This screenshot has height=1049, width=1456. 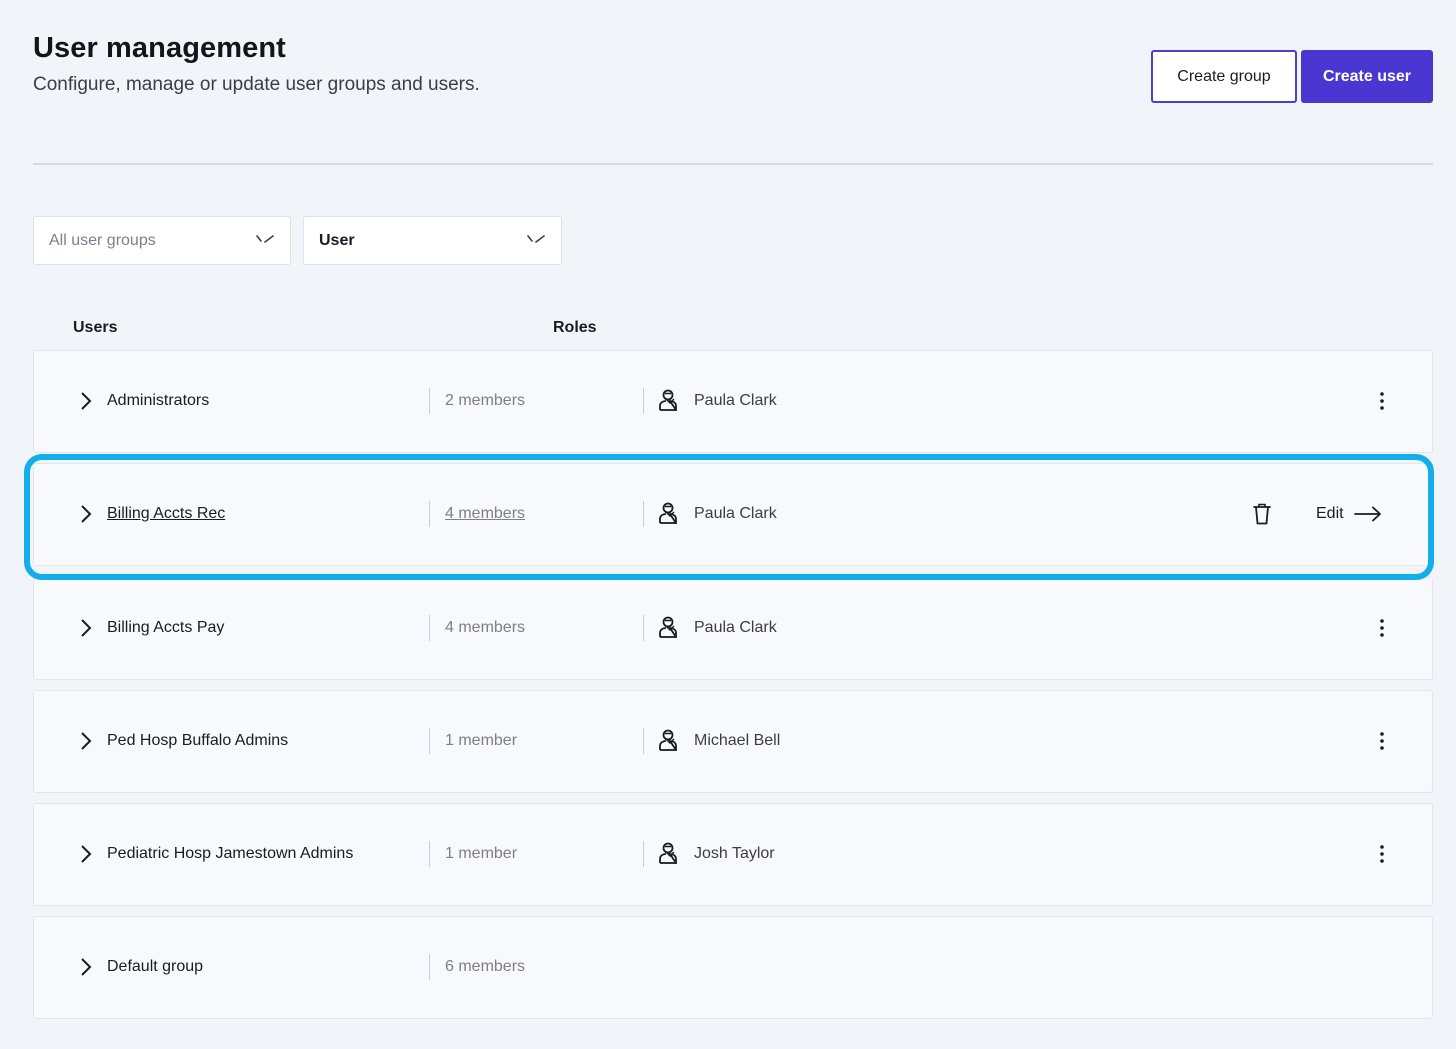 I want to click on page-title: User management, so click(x=159, y=48).